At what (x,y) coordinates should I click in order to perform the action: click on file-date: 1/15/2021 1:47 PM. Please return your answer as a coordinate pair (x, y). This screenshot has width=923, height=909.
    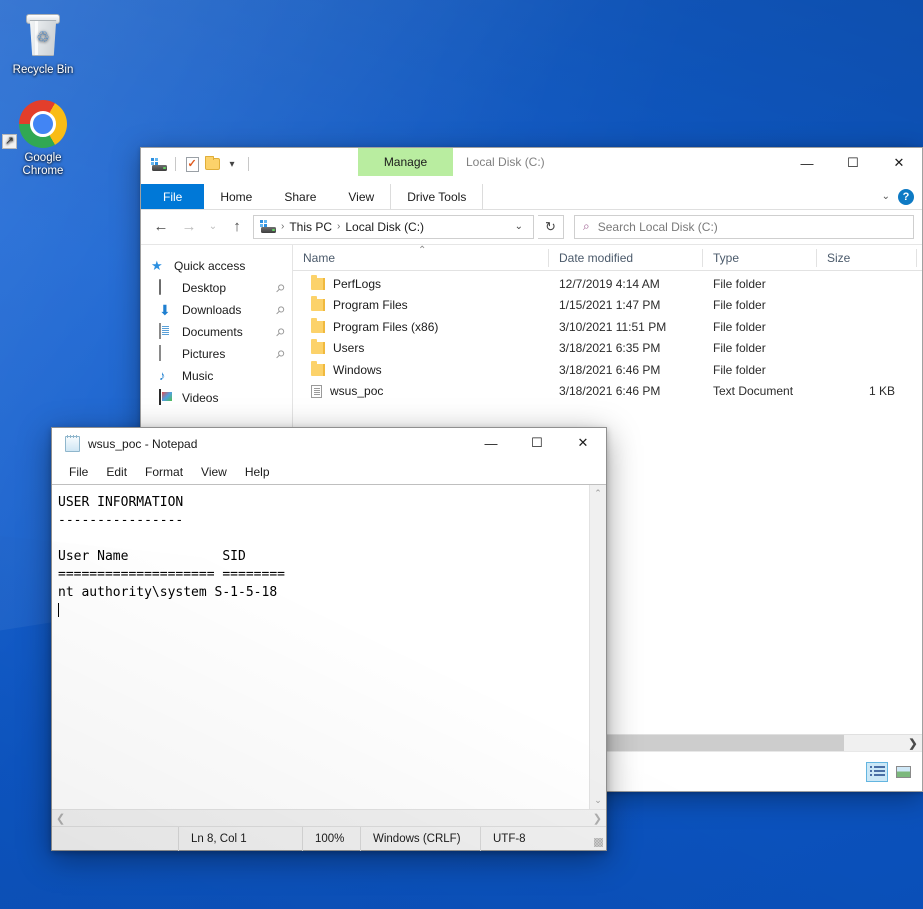
    Looking at the image, I should click on (610, 305).